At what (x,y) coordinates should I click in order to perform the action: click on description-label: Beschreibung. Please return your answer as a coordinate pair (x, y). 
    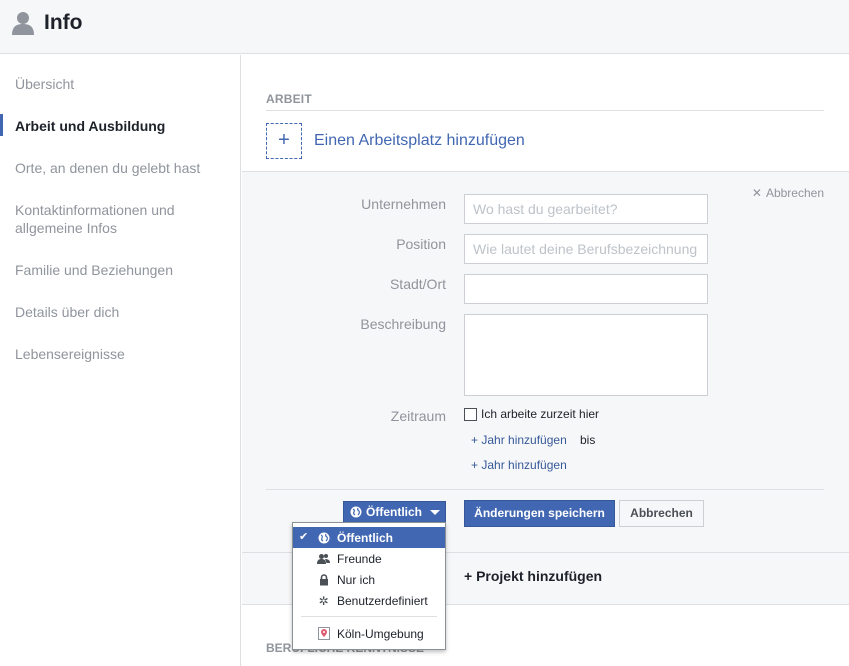
    Looking at the image, I should click on (403, 324).